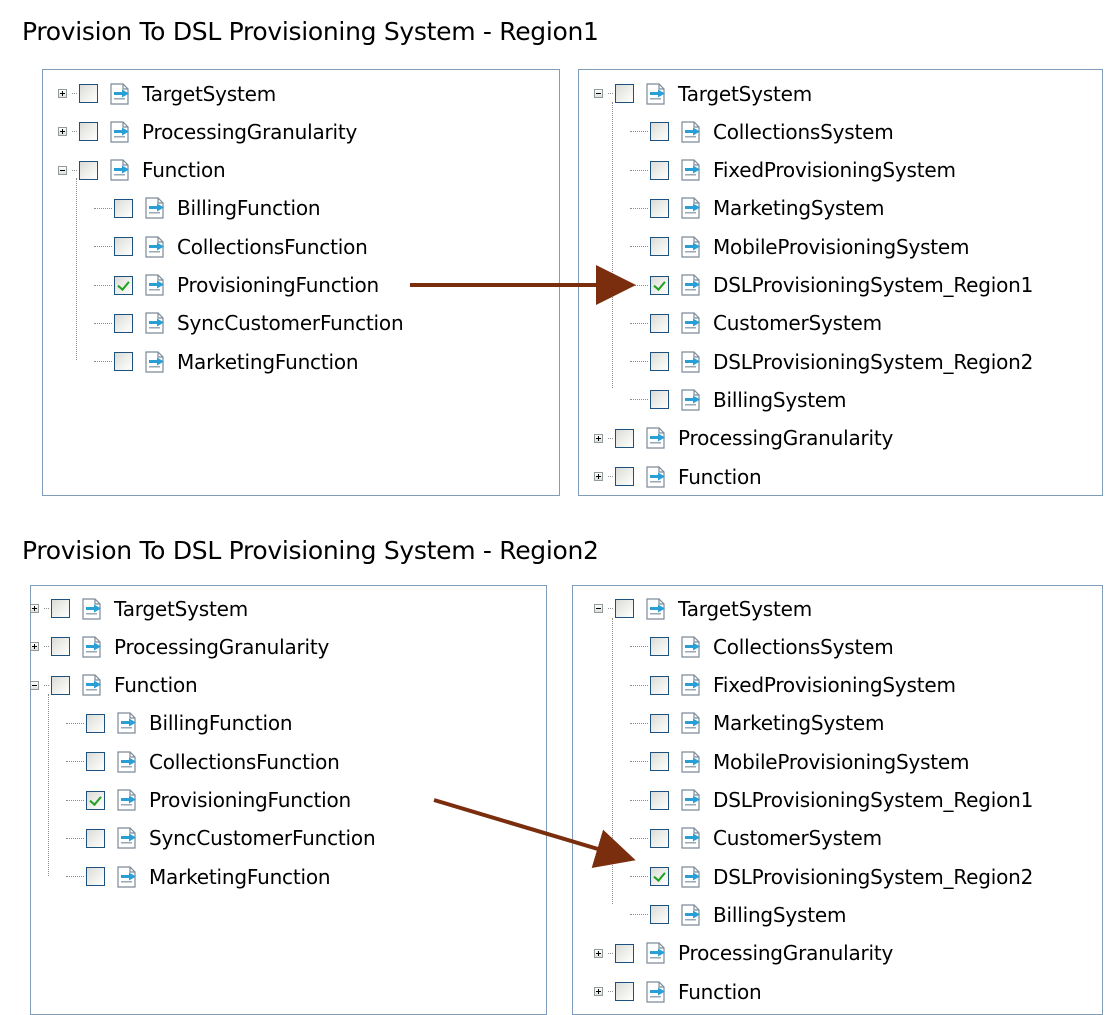  I want to click on tree-guide-line, so click(612, 245).